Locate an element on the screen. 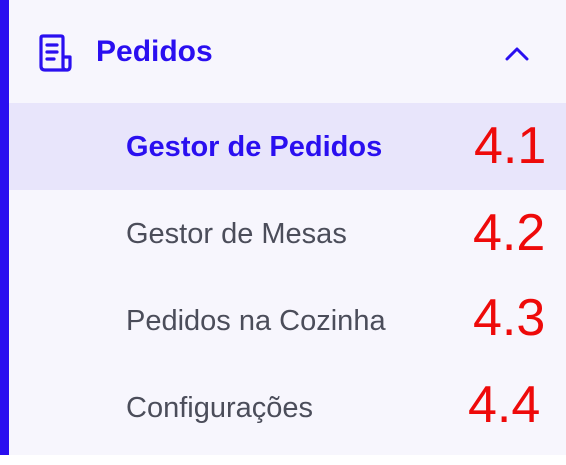 Image resolution: width=566 pixels, height=465 pixels. menu-item-annotation: 4.3 is located at coordinates (509, 318).